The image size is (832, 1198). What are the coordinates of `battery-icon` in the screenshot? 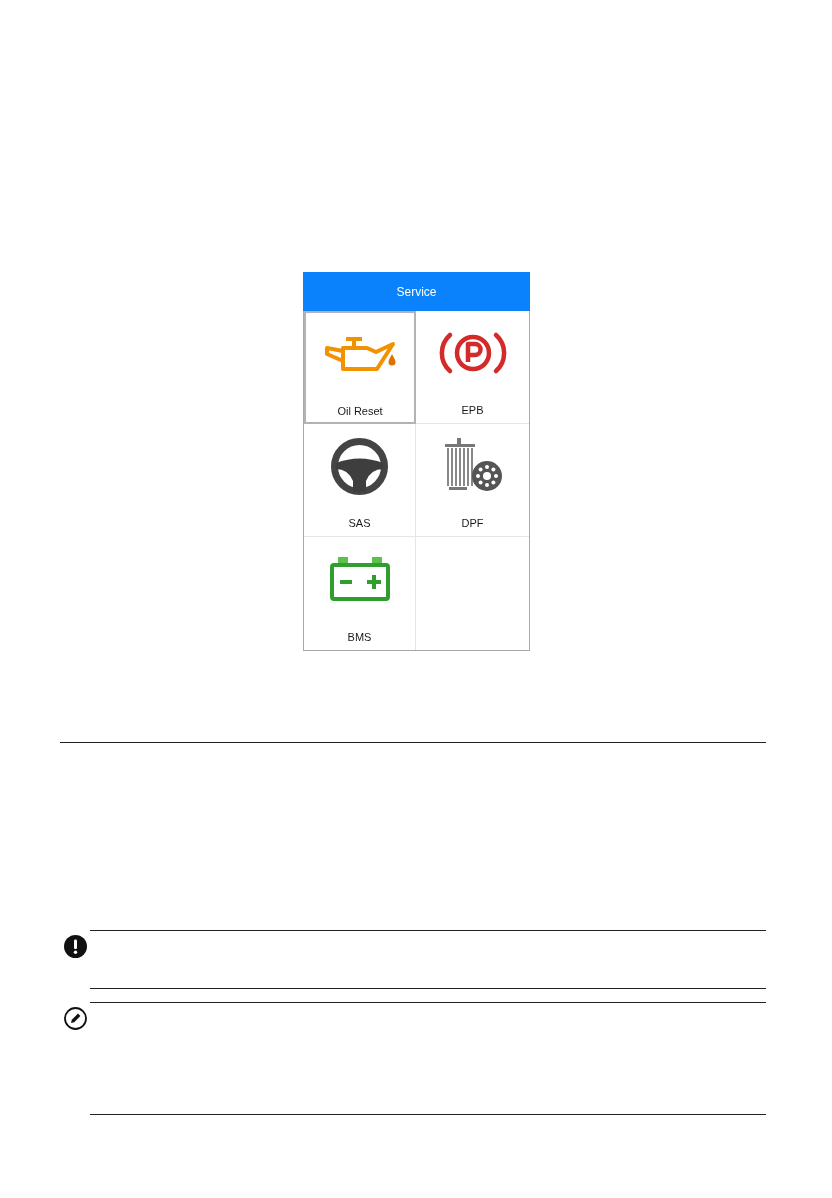 It's located at (359, 579).